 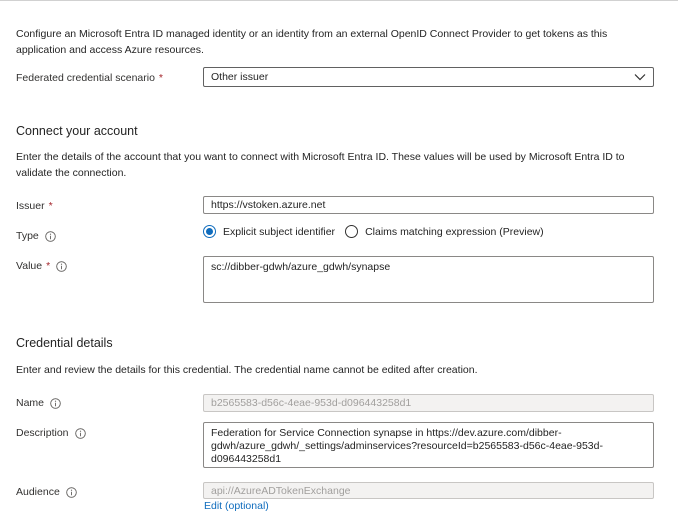 What do you see at coordinates (428, 490) in the screenshot?
I see `audience-input: api://AzureADTokenExchange` at bounding box center [428, 490].